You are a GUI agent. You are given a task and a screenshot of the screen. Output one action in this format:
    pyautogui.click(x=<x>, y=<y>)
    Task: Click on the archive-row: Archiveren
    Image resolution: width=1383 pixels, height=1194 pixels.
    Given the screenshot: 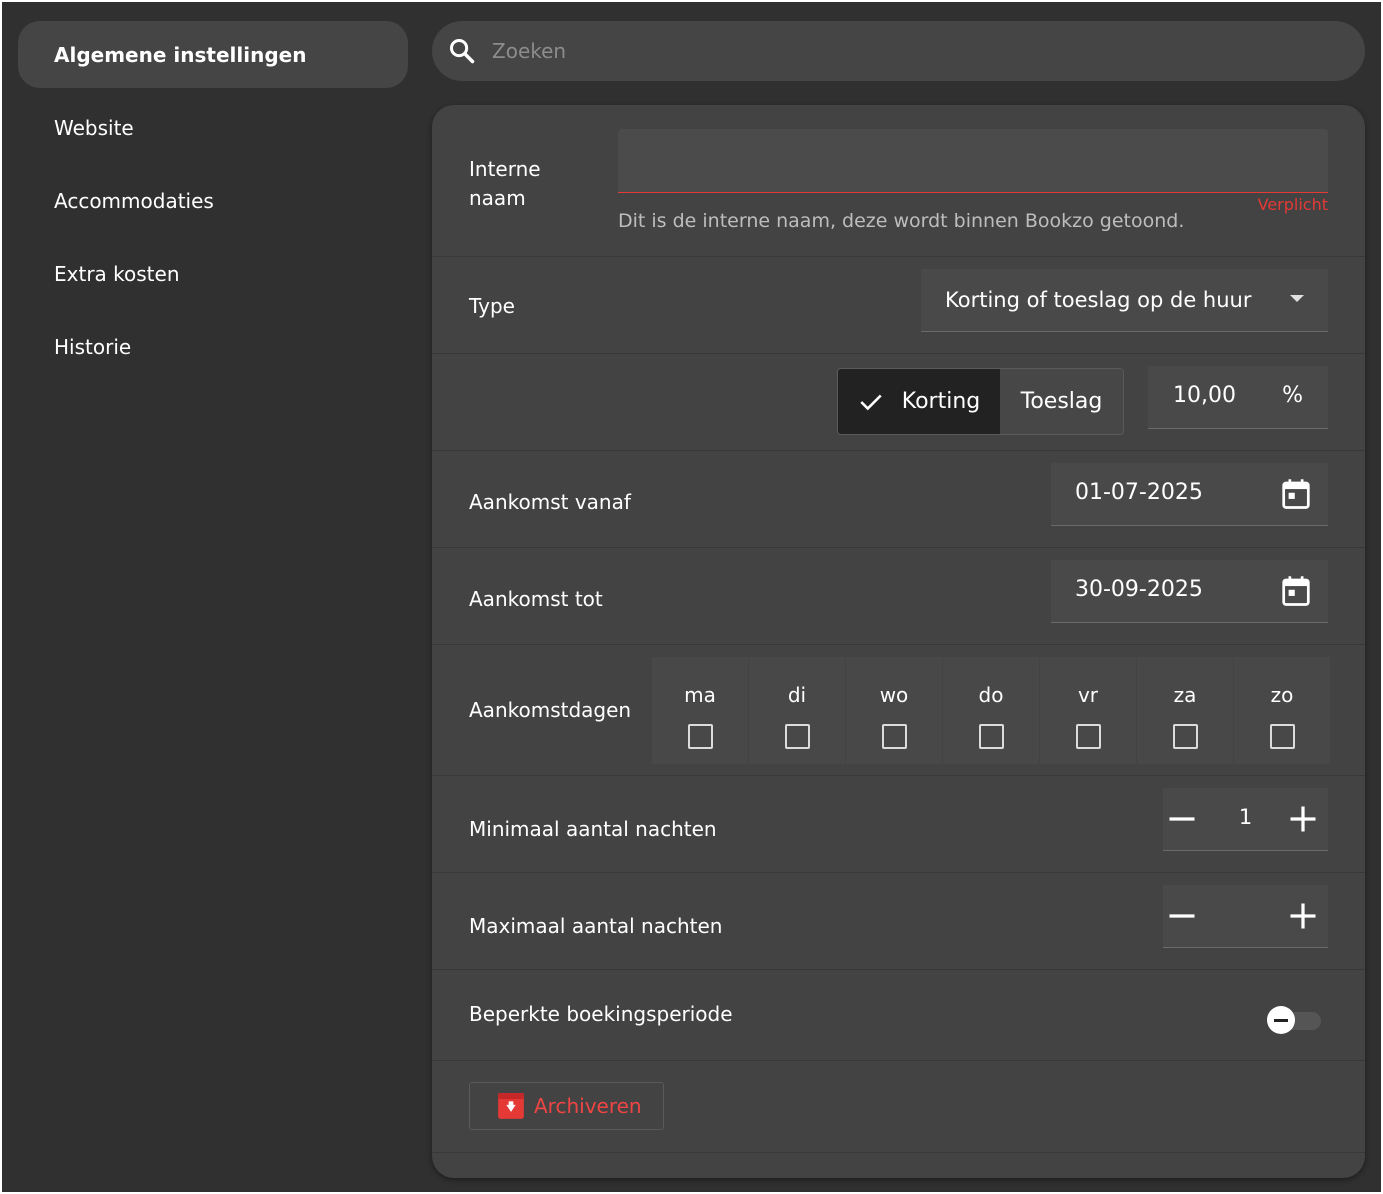 What is the action you would take?
    pyautogui.click(x=898, y=1107)
    